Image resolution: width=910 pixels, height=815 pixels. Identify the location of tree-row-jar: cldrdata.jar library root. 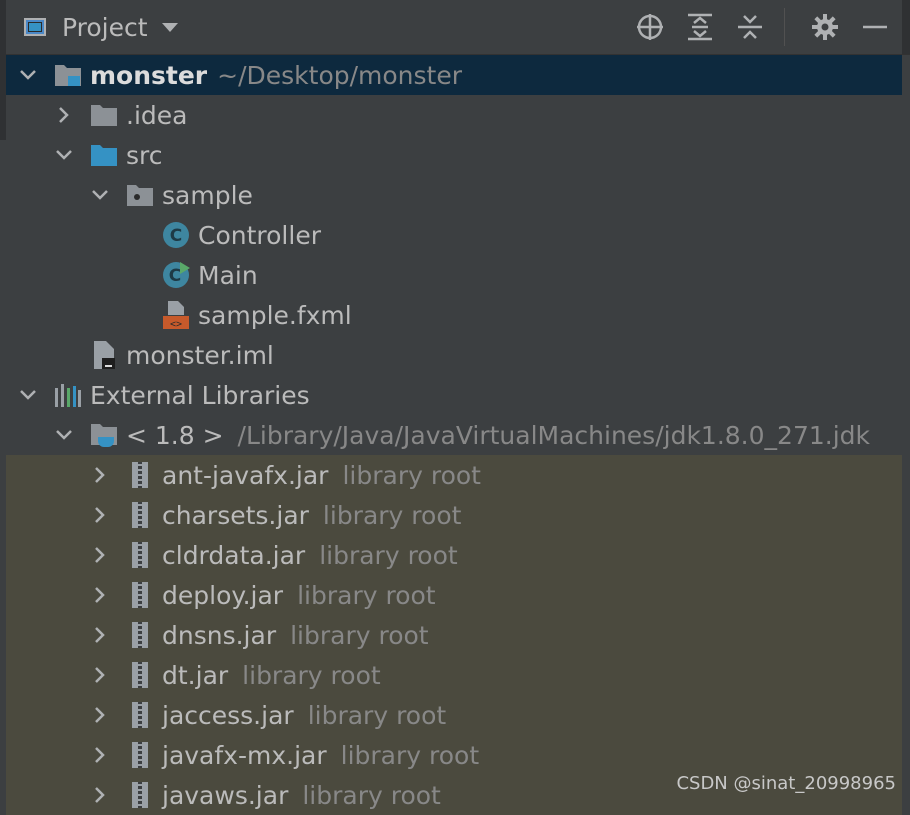
(454, 555).